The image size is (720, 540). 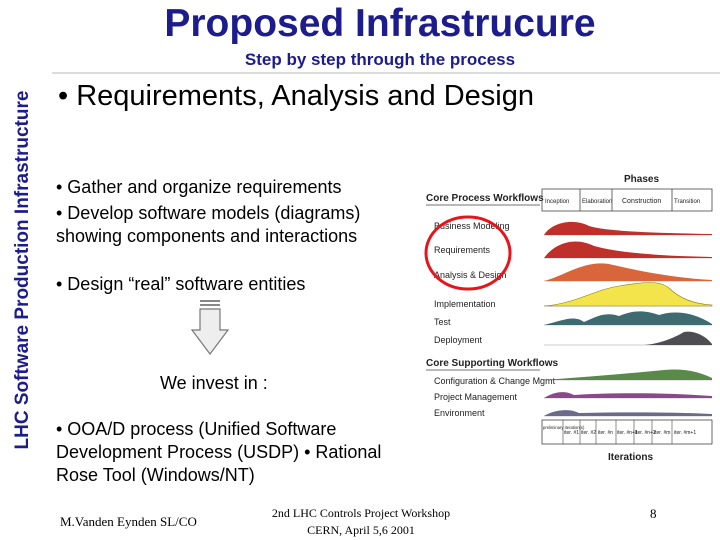 I want to click on header-divider, so click(x=386, y=73).